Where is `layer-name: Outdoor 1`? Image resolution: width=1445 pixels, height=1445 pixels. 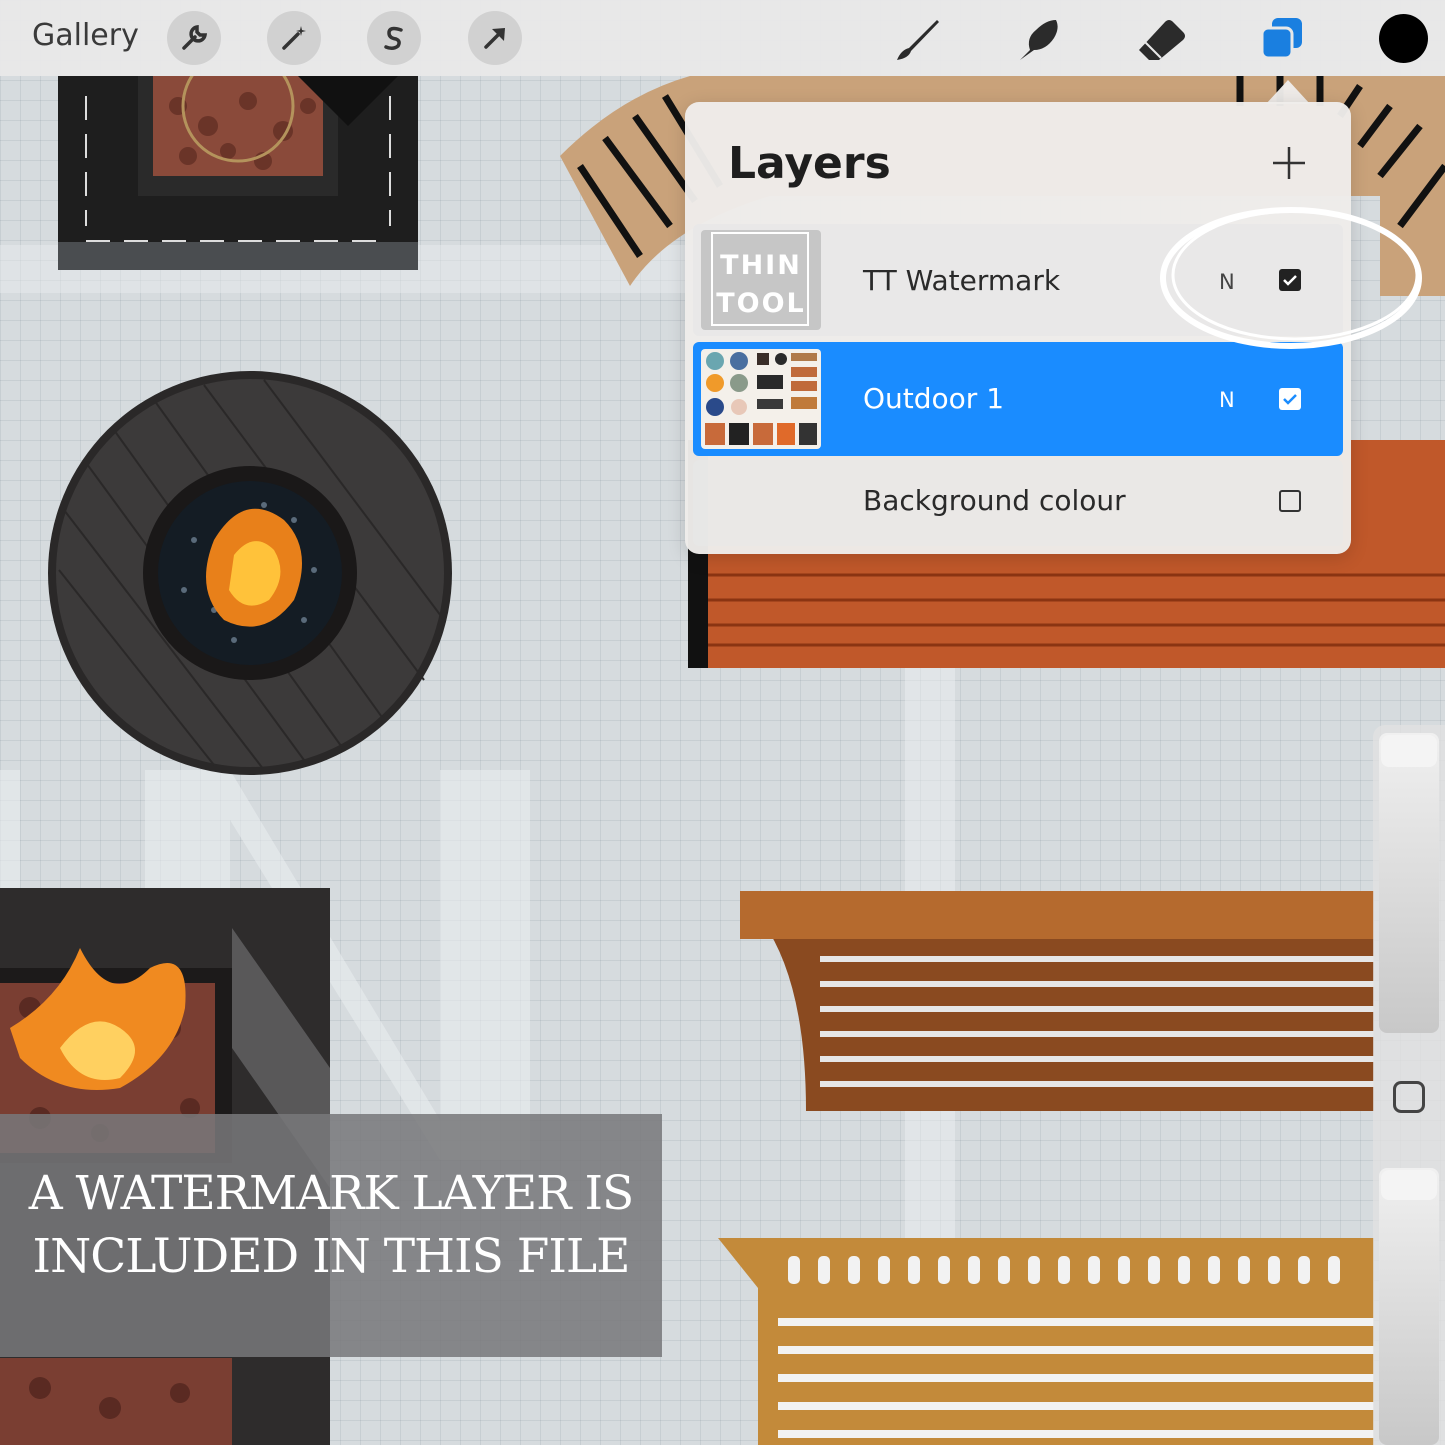 layer-name: Outdoor 1 is located at coordinates (934, 398).